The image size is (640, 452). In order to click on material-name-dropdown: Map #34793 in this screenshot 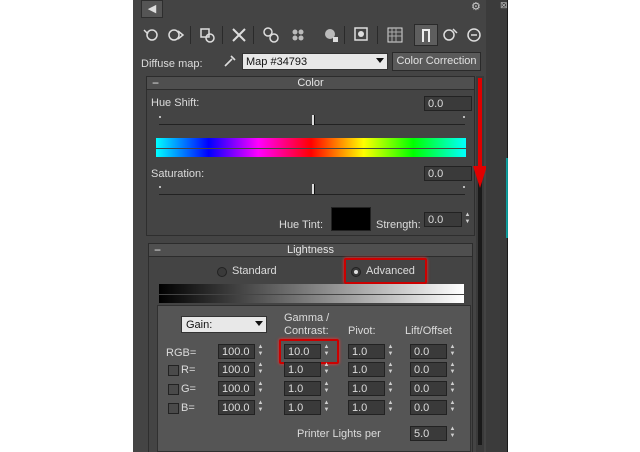, I will do `click(315, 61)`.